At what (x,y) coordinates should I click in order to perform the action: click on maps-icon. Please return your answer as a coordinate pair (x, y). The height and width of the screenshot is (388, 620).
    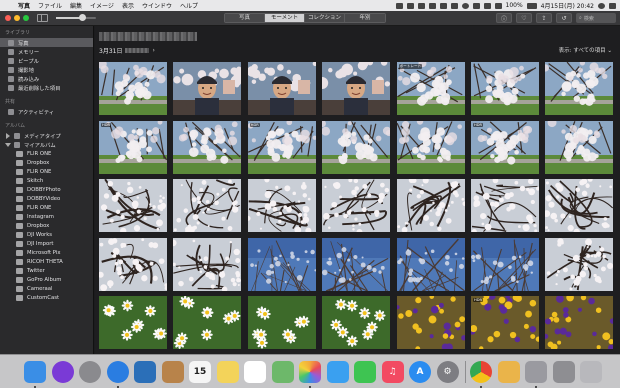
    Looking at the image, I should click on (282, 372).